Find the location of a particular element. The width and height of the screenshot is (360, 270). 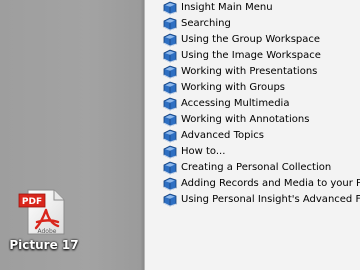

toc-item: Using the Image Workspace is located at coordinates (261, 56).